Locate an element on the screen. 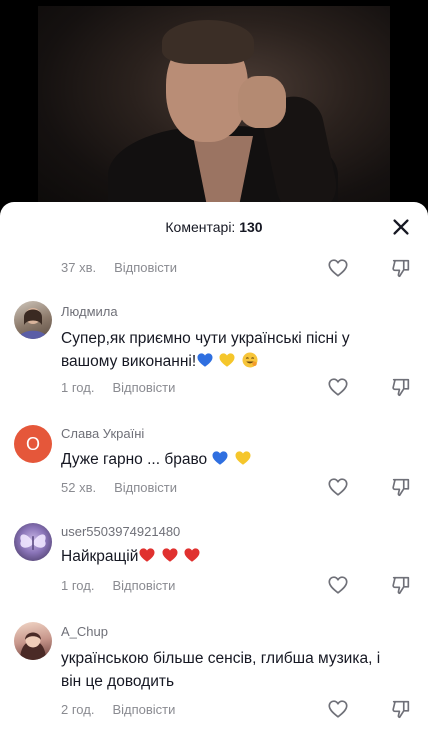  comment-meta: 37 хв. Відповісти is located at coordinates (119, 267).